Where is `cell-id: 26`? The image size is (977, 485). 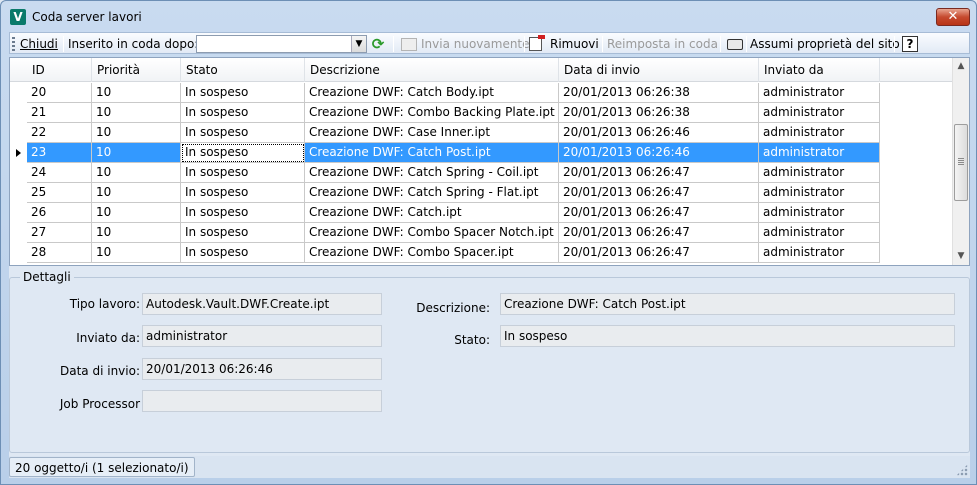 cell-id: 26 is located at coordinates (59, 213).